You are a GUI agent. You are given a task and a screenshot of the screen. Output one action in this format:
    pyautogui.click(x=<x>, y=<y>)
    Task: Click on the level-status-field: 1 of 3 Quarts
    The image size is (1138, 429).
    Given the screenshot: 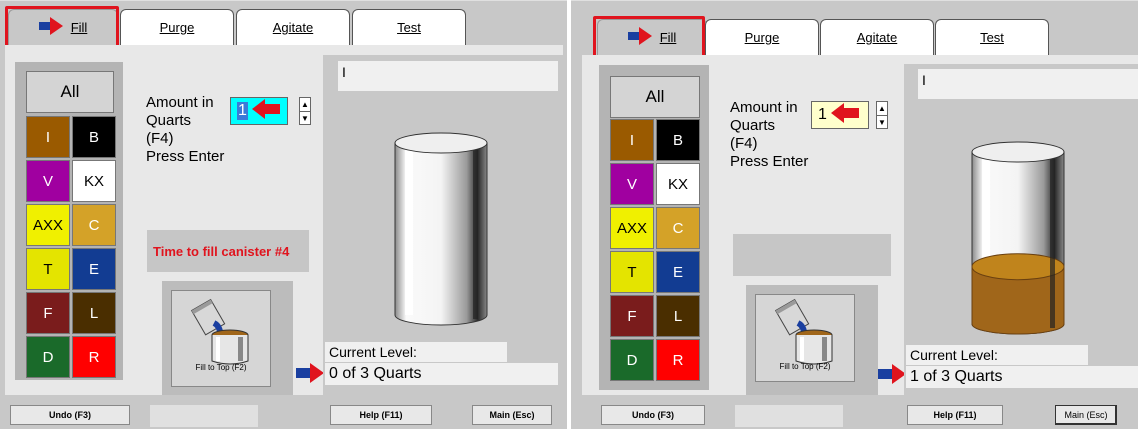 What is the action you would take?
    pyautogui.click(x=1022, y=377)
    